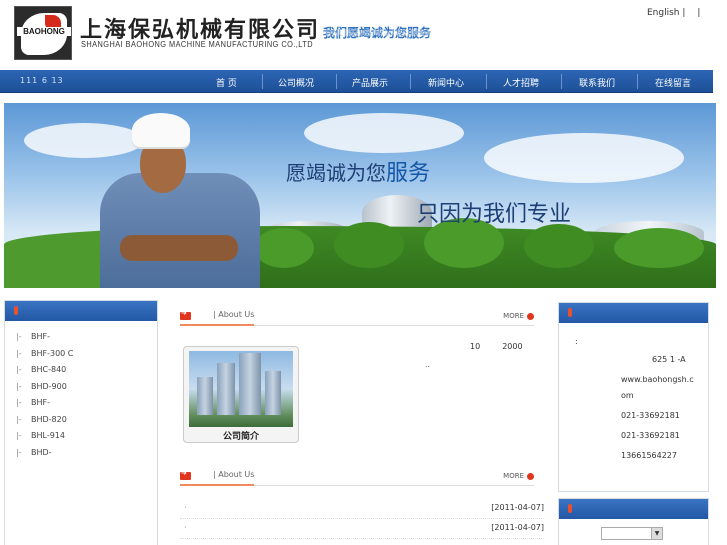 This screenshot has width=727, height=545. Describe the element at coordinates (81, 453) in the screenshot. I see `product-item: BHD-` at that location.